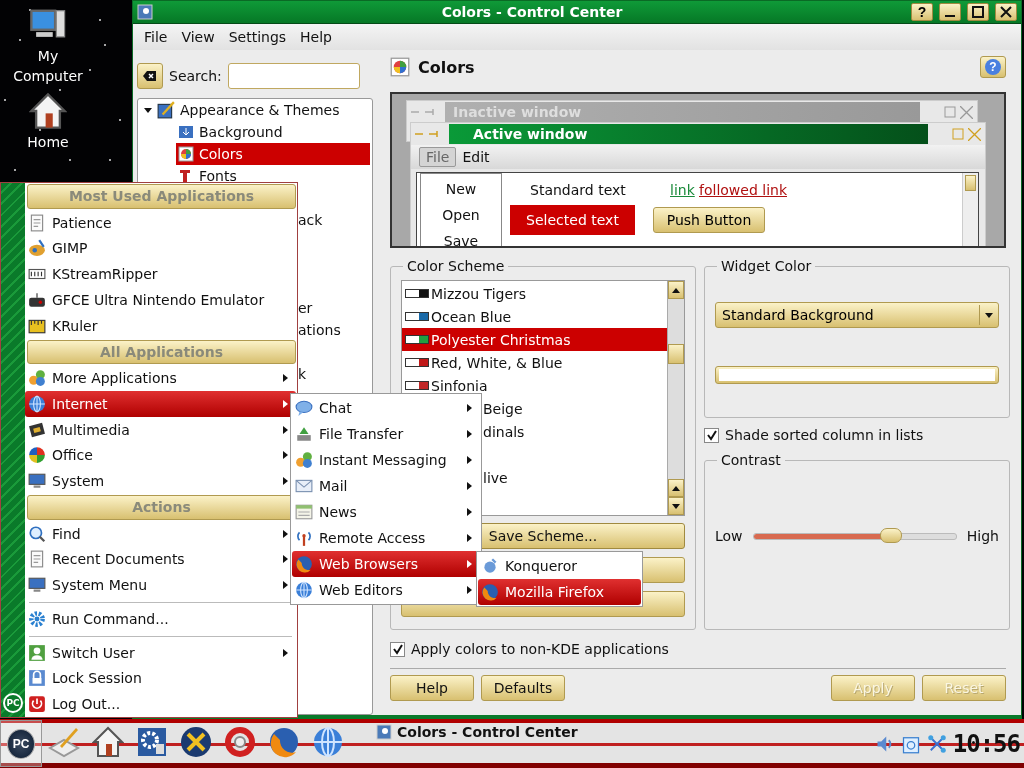 The width and height of the screenshot is (1024, 768). Describe the element at coordinates (982, 536) in the screenshot. I see `slider-max-label: High` at that location.